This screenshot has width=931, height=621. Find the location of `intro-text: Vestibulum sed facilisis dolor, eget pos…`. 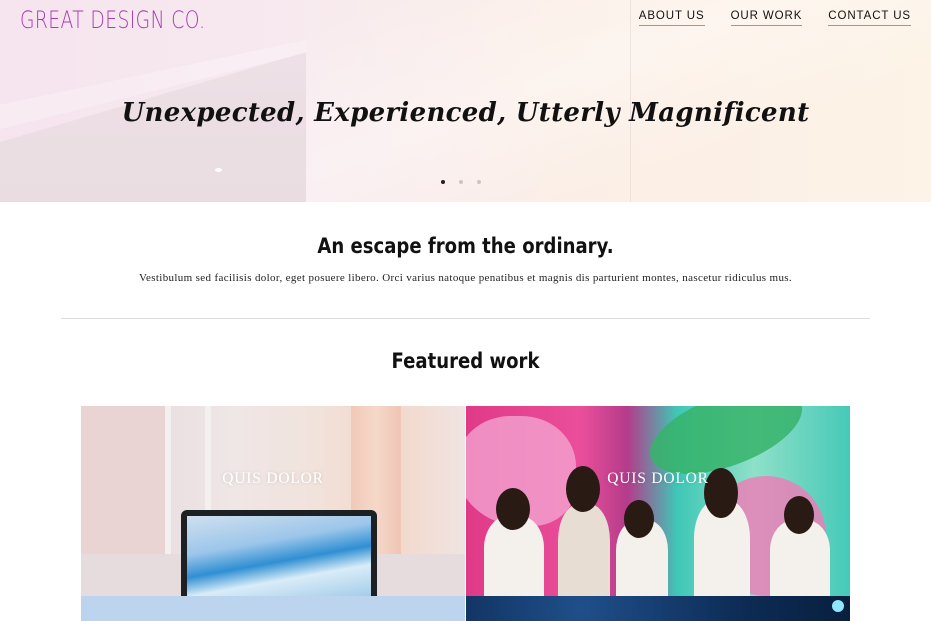

intro-text: Vestibulum sed facilisis dolor, eget pos… is located at coordinates (465, 278).